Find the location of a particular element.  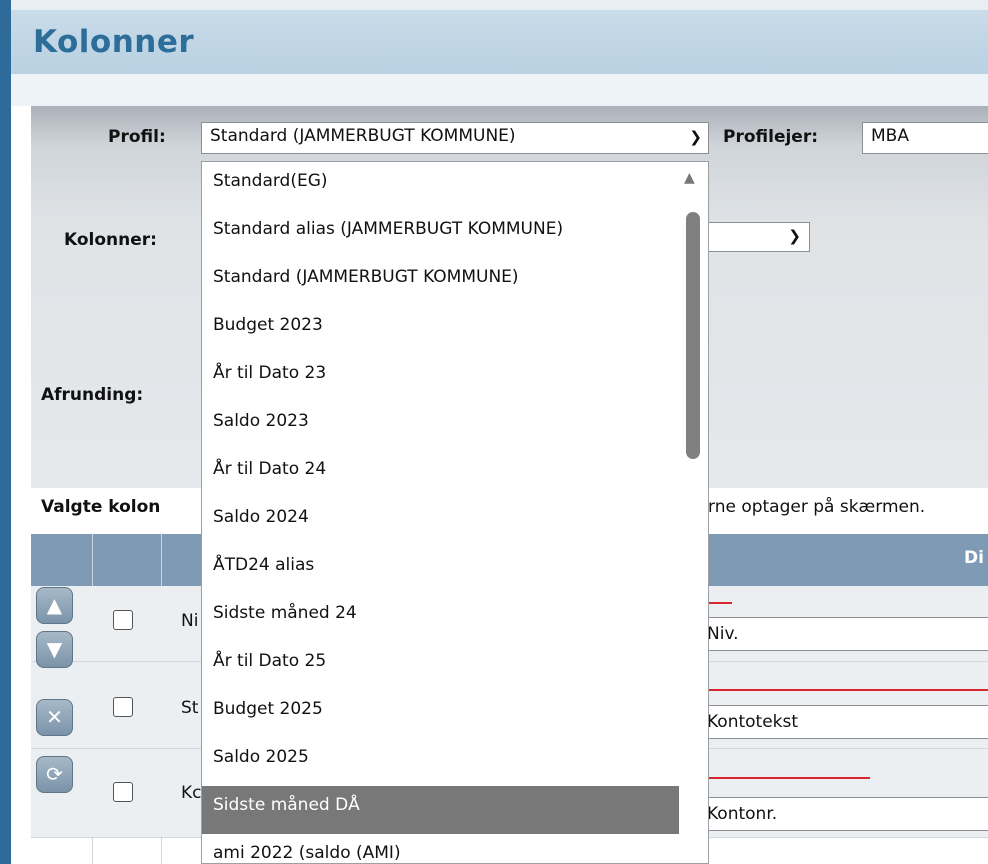

dropdown-option: År til Dato 24 is located at coordinates (440, 474).